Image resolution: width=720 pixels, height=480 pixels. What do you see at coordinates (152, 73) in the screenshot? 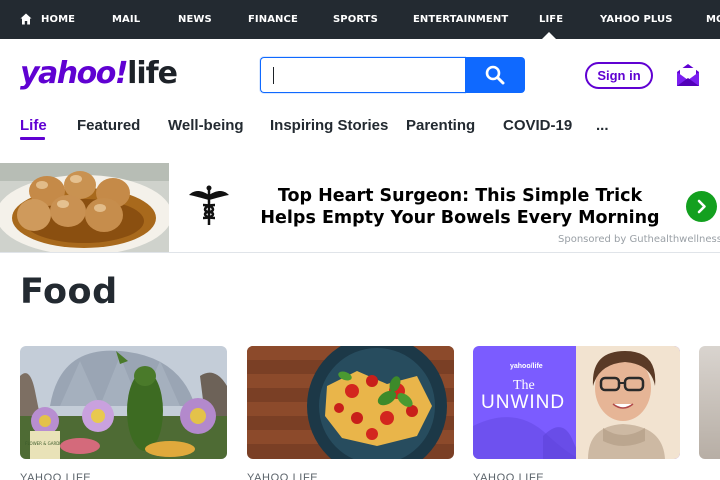
I see `logo-life: life` at bounding box center [152, 73].